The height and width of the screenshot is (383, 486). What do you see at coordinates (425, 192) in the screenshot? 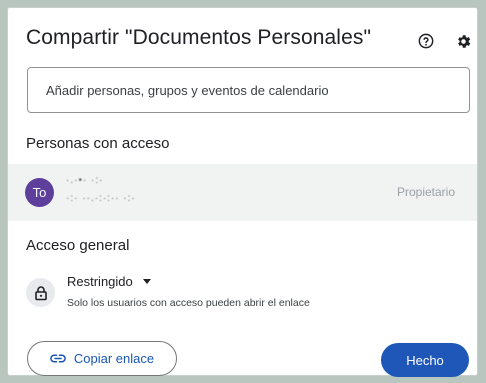
I see `person-role: Propietario` at bounding box center [425, 192].